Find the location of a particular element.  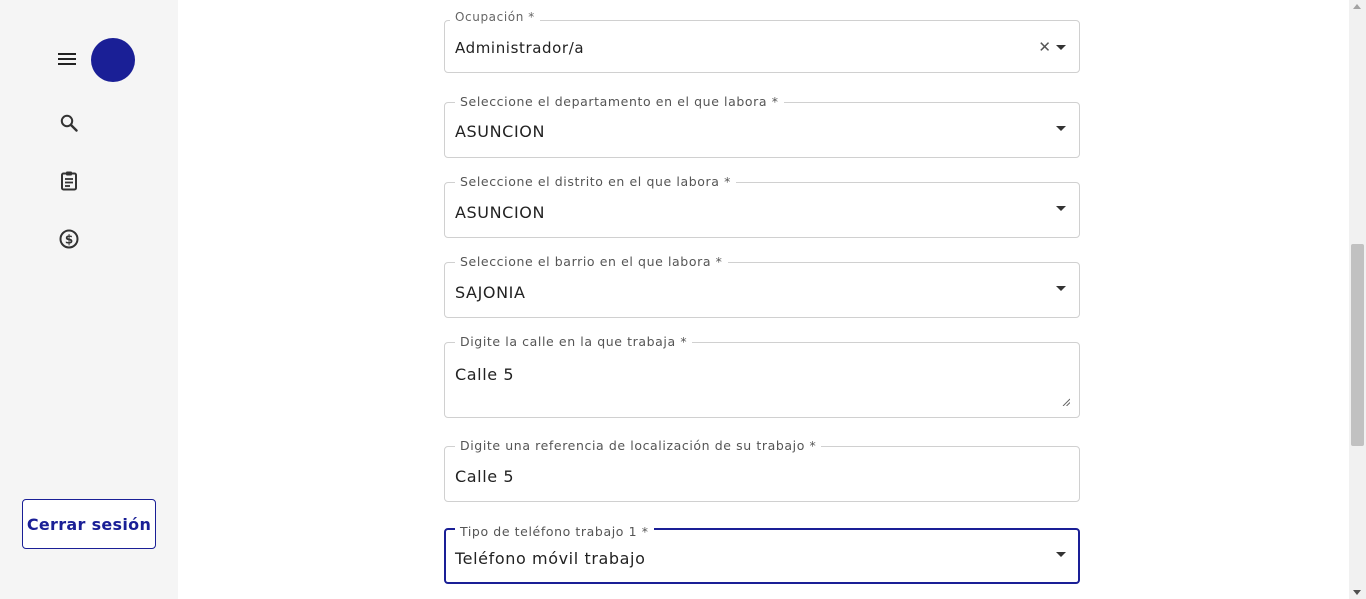

page-scrollbar is located at coordinates (1357, 299).